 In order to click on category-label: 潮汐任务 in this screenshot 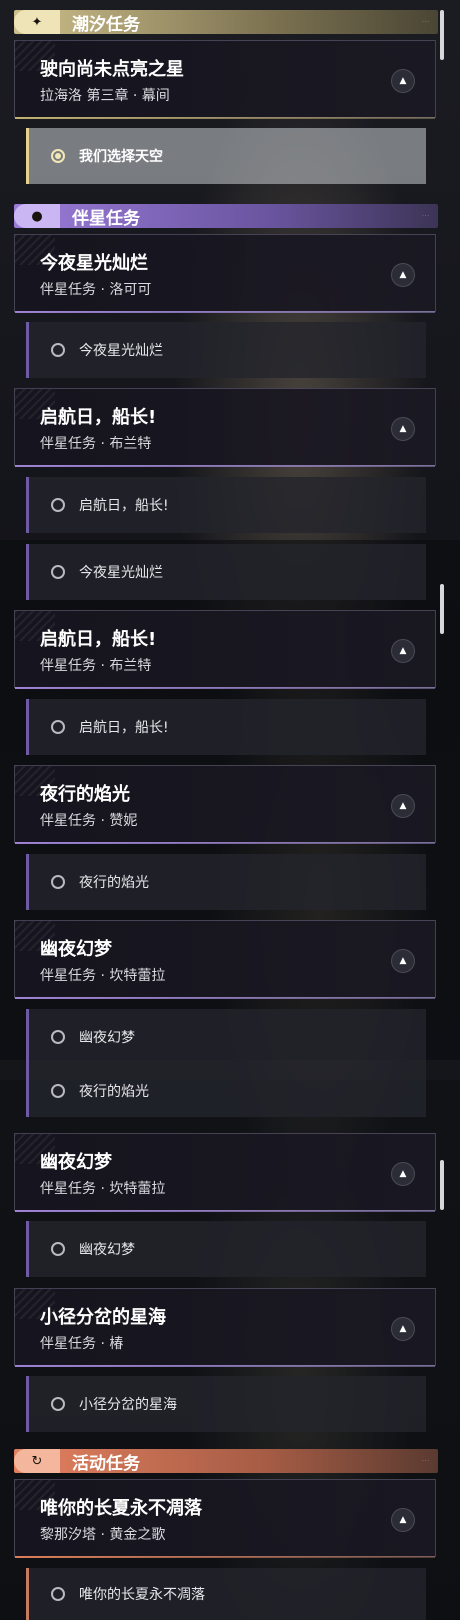, I will do `click(106, 24)`.